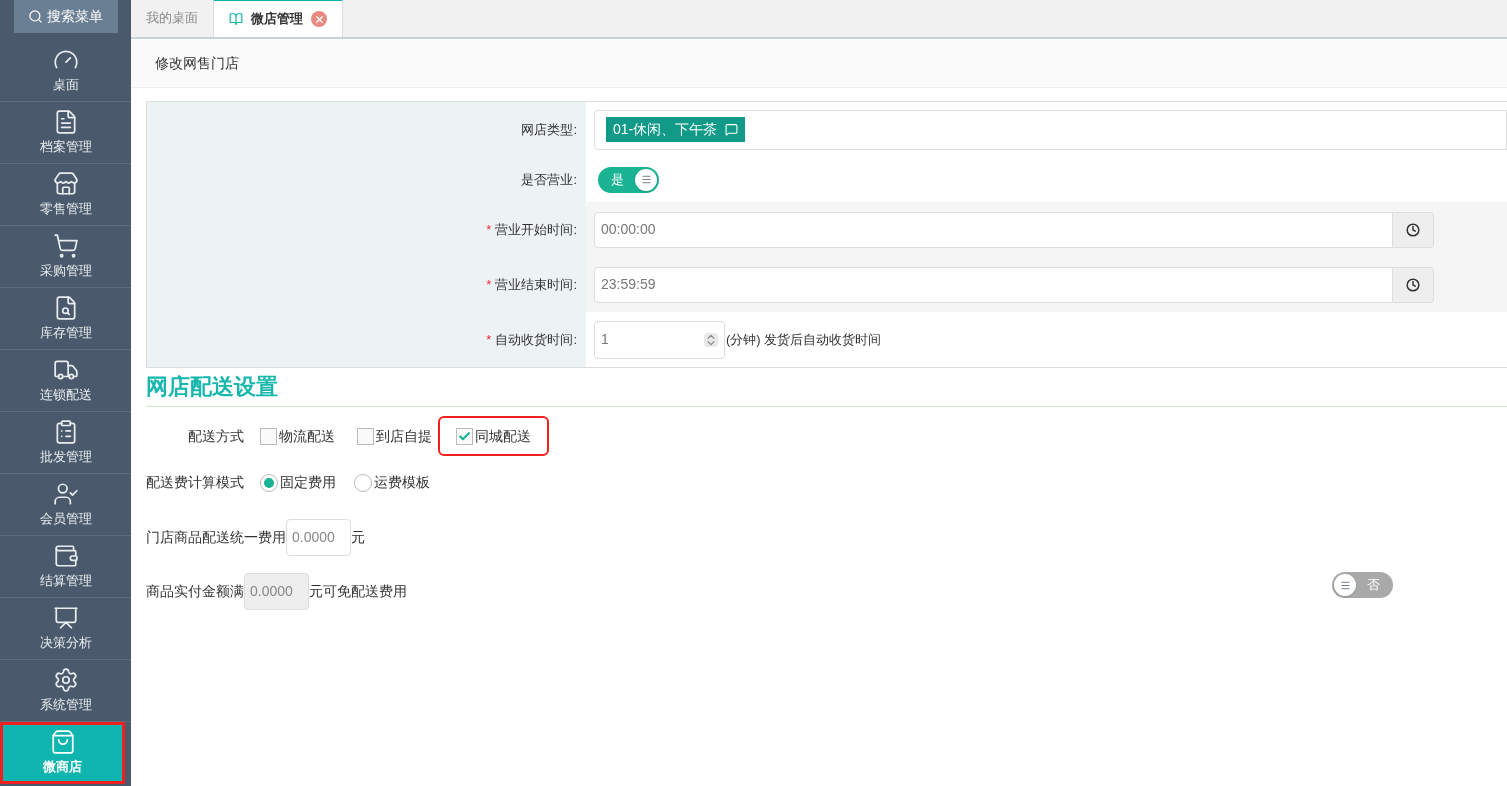  Describe the element at coordinates (993, 229) in the screenshot. I see `time-field: 00:00:00` at that location.